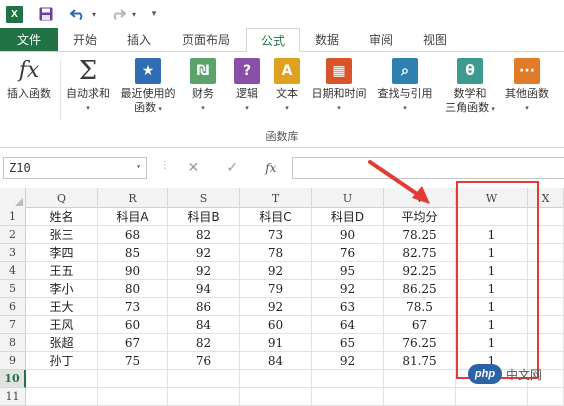  What do you see at coordinates (62, 361) in the screenshot?
I see `cell: 孙丁` at bounding box center [62, 361].